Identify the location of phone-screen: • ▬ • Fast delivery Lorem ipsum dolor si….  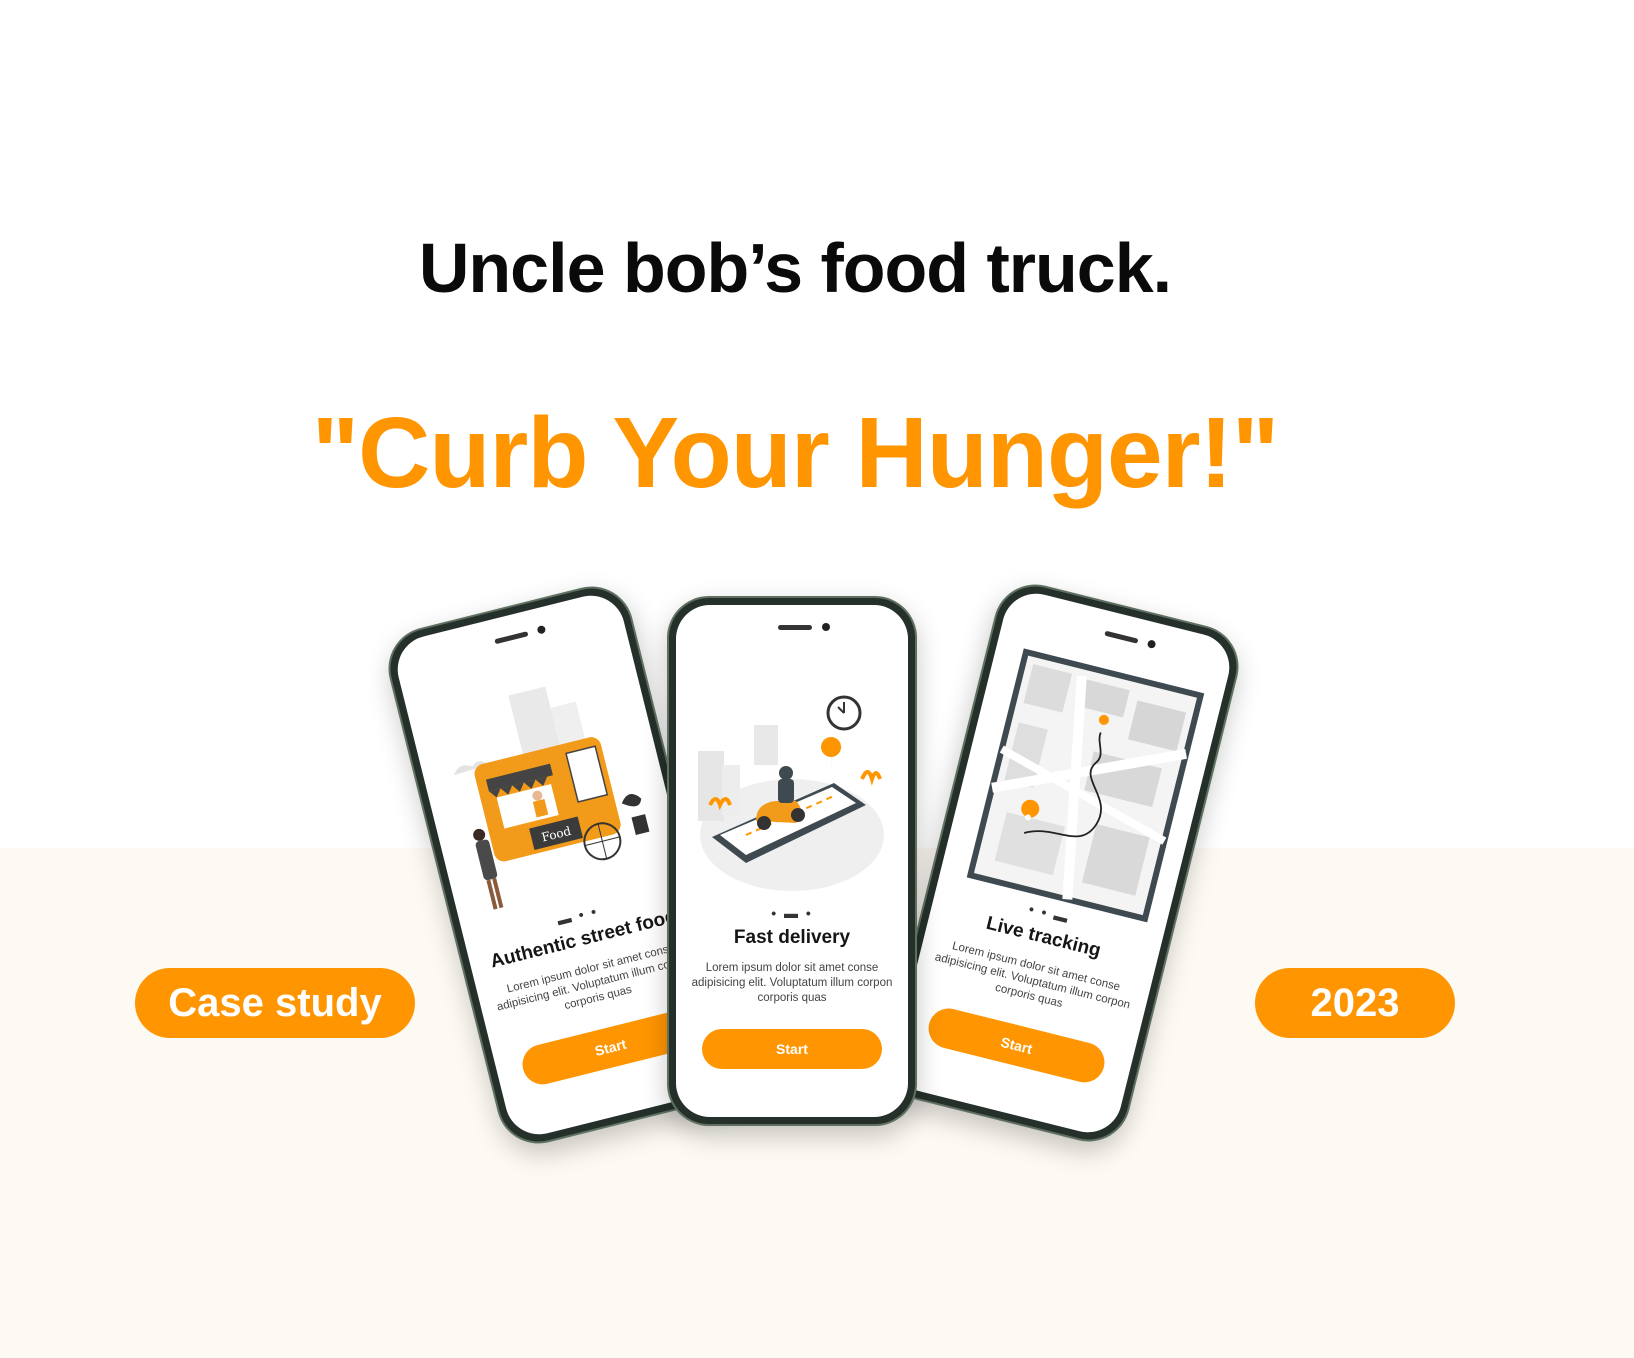
(792, 861).